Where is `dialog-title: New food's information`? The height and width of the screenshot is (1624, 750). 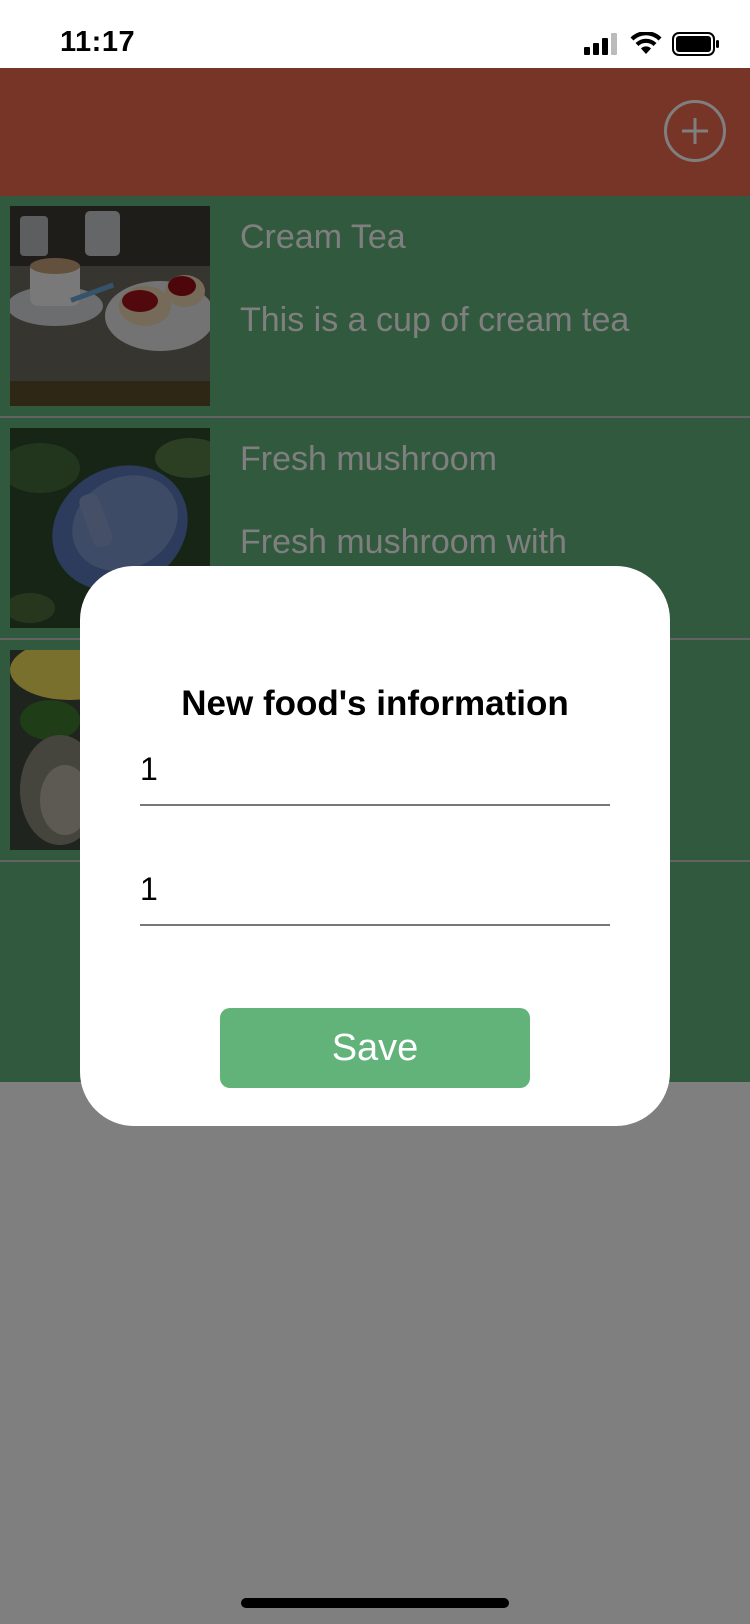 dialog-title: New food's information is located at coordinates (375, 703).